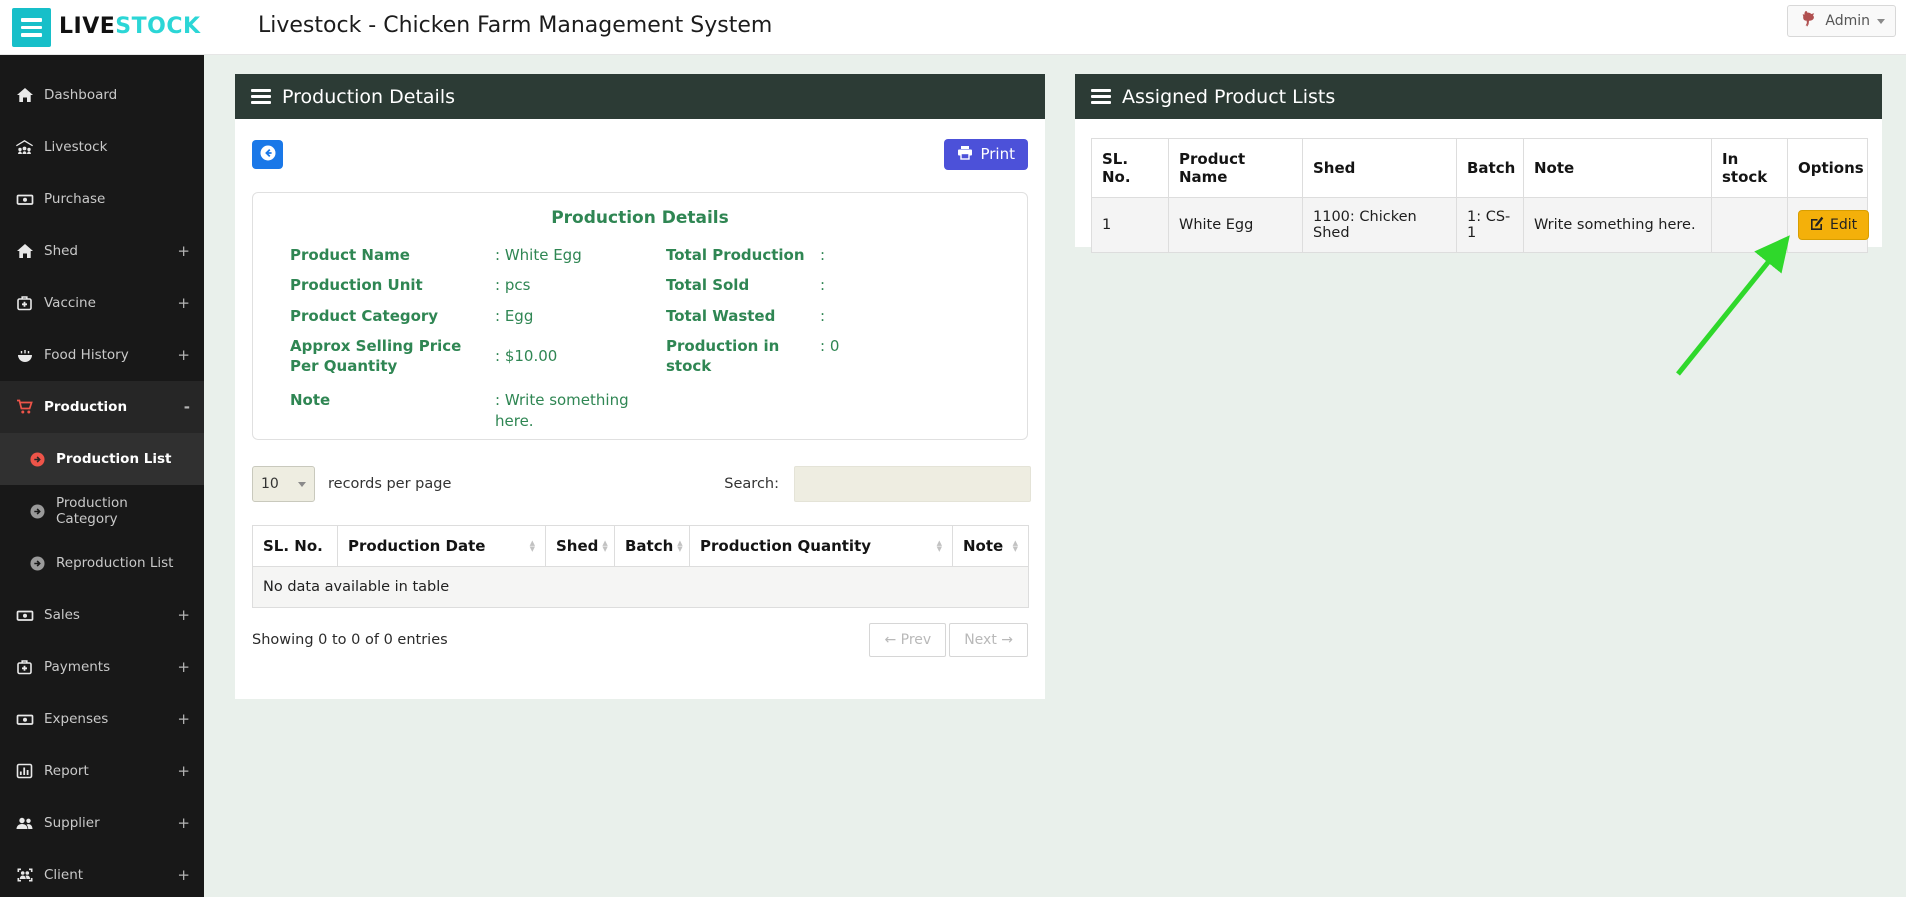 The image size is (1906, 897). What do you see at coordinates (1235, 225) in the screenshot?
I see `cell-product-name: White Egg` at bounding box center [1235, 225].